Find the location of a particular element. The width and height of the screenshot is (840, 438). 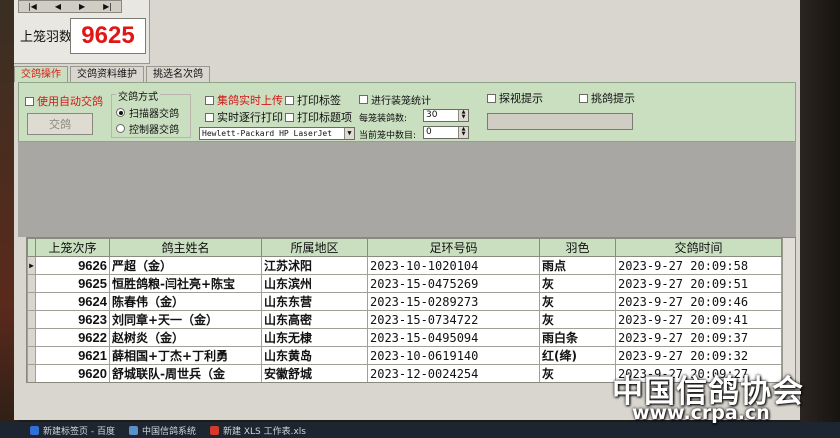

cell-region: 山东无棣 is located at coordinates (314, 337).